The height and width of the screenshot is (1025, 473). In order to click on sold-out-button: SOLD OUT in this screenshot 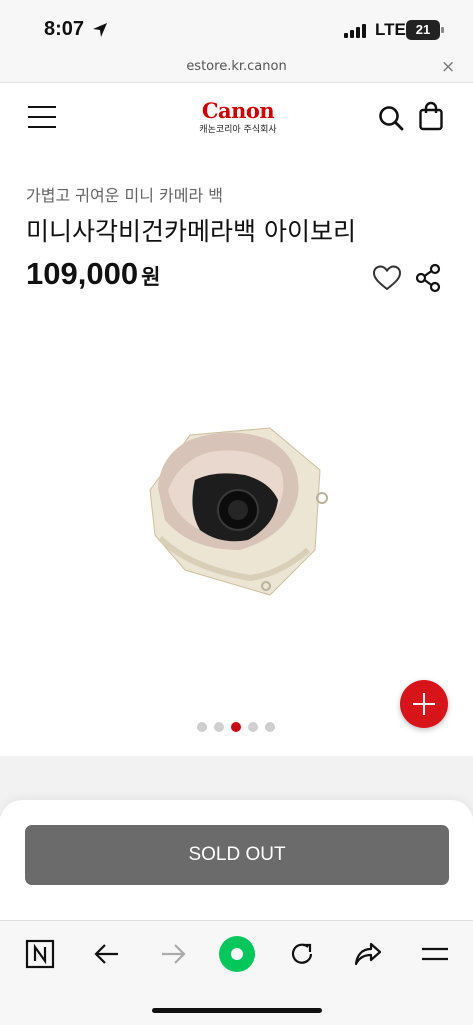, I will do `click(237, 855)`.